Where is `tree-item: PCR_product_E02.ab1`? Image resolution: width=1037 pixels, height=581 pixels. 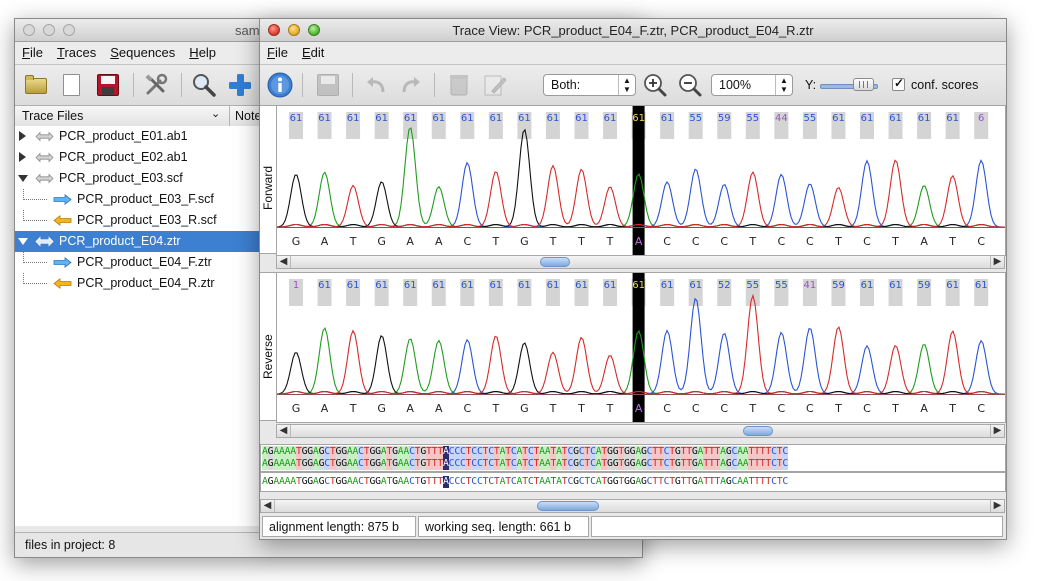
tree-item: PCR_product_E02.ab1 is located at coordinates (137, 157).